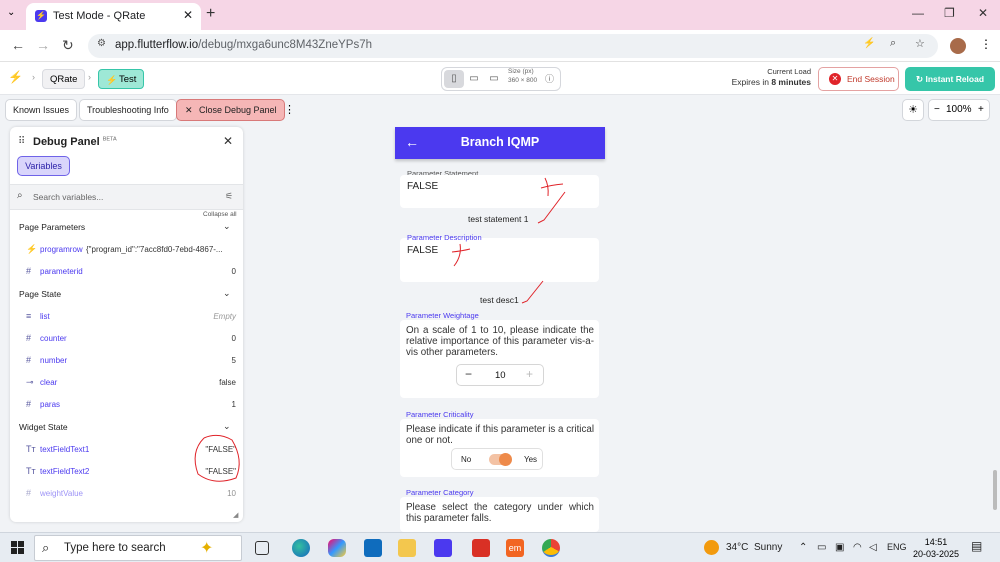 Image resolution: width=1000 pixels, height=562 pixels. I want to click on camera-icon: ▣, so click(839, 547).